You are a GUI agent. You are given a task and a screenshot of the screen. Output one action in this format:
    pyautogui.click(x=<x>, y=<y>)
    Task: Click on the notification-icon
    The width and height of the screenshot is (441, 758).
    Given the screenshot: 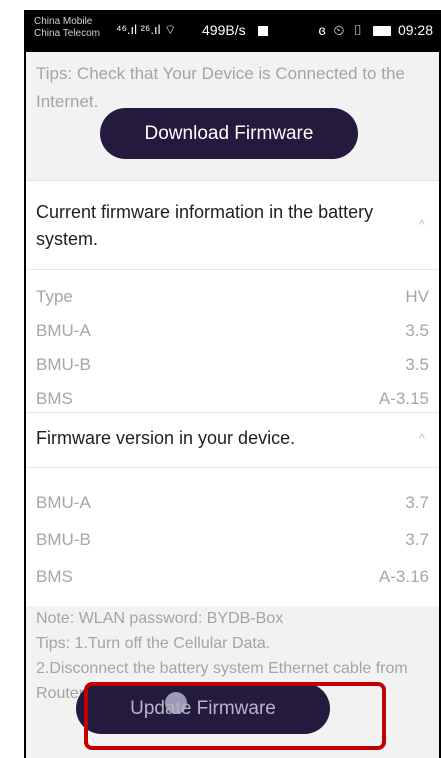 What is the action you would take?
    pyautogui.click(x=263, y=31)
    